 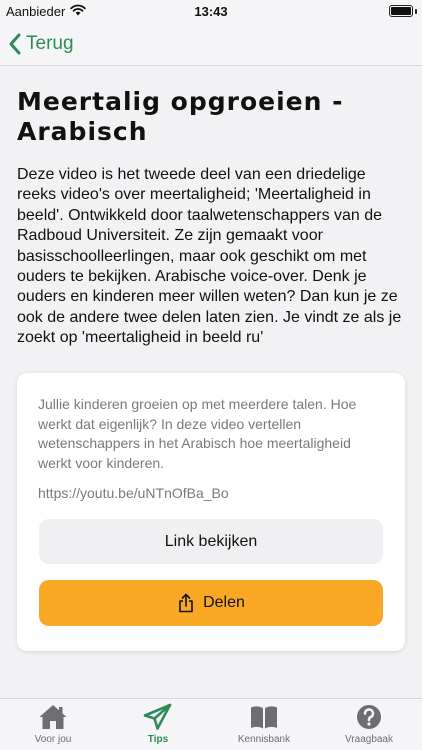 I want to click on home-icon, so click(x=53, y=717).